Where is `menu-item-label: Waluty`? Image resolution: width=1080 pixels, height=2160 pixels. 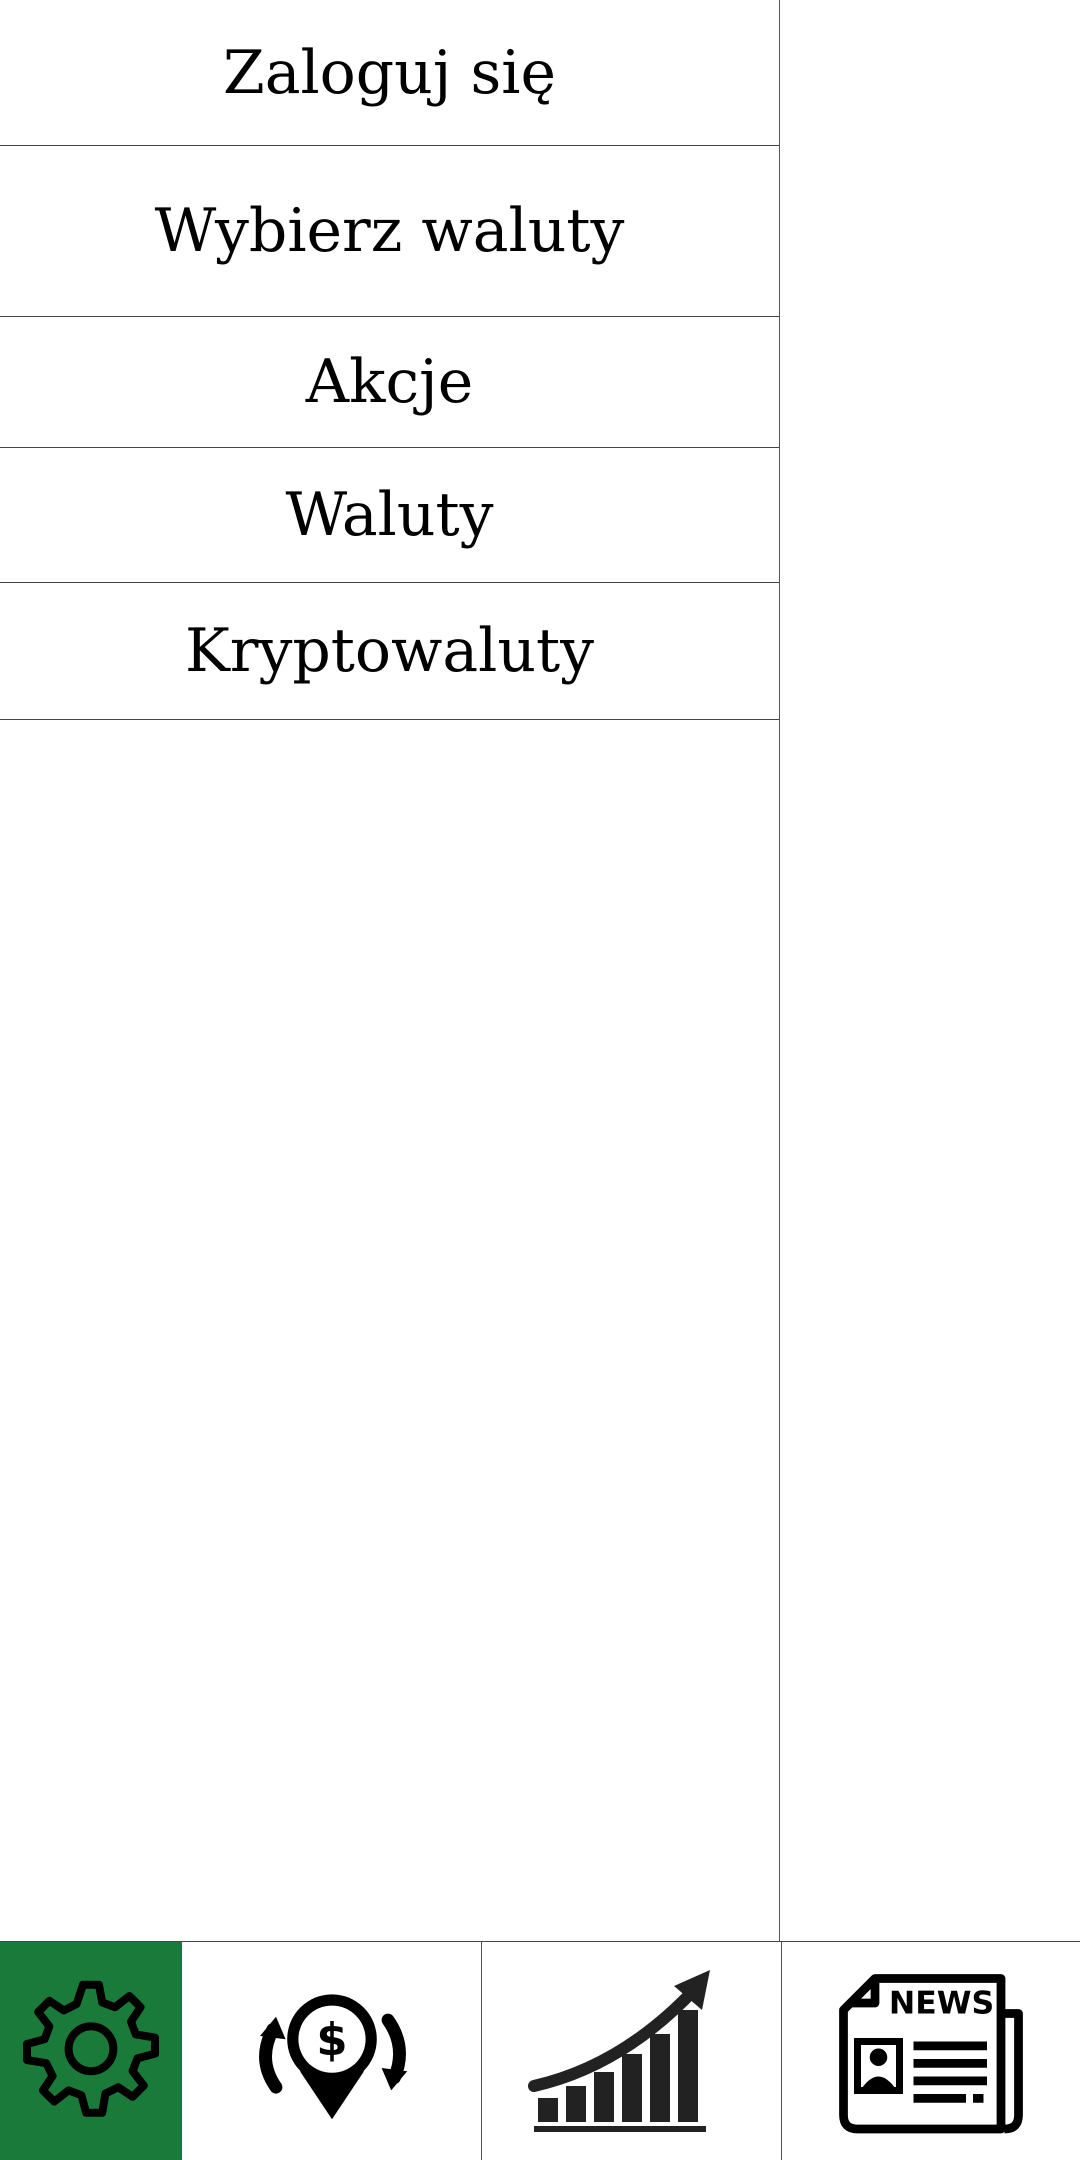
menu-item-label: Waluty is located at coordinates (389, 515).